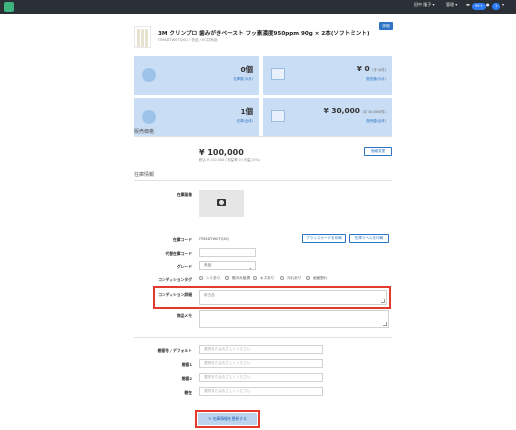 The width and height of the screenshot is (516, 430). I want to click on stat-card-stock-month: 0個 在庫数(今月), so click(196, 75).